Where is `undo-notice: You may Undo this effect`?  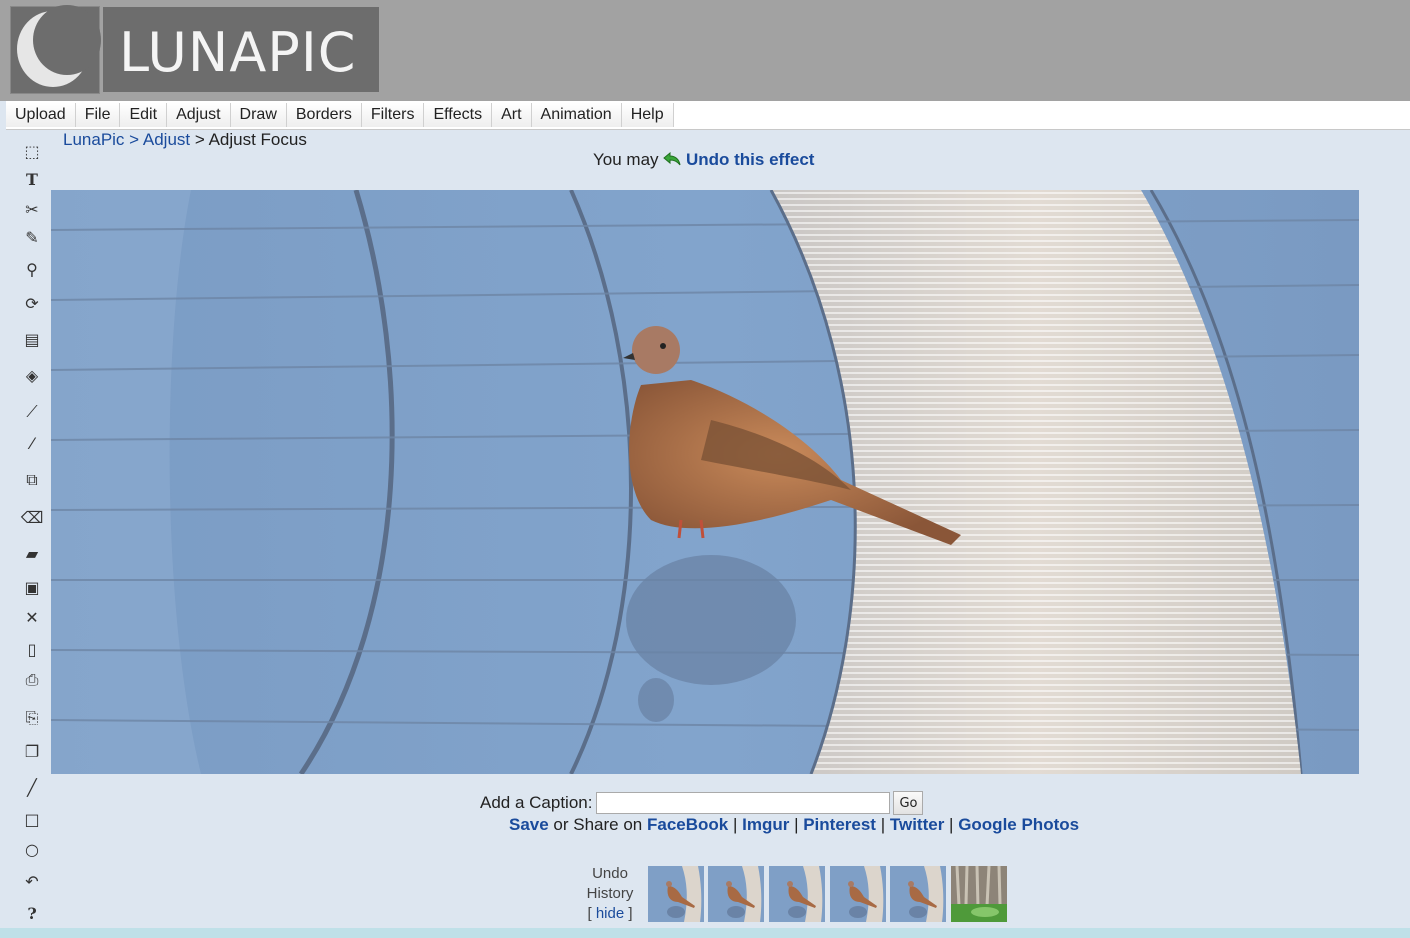
undo-notice: You may Undo this effect is located at coordinates (703, 160).